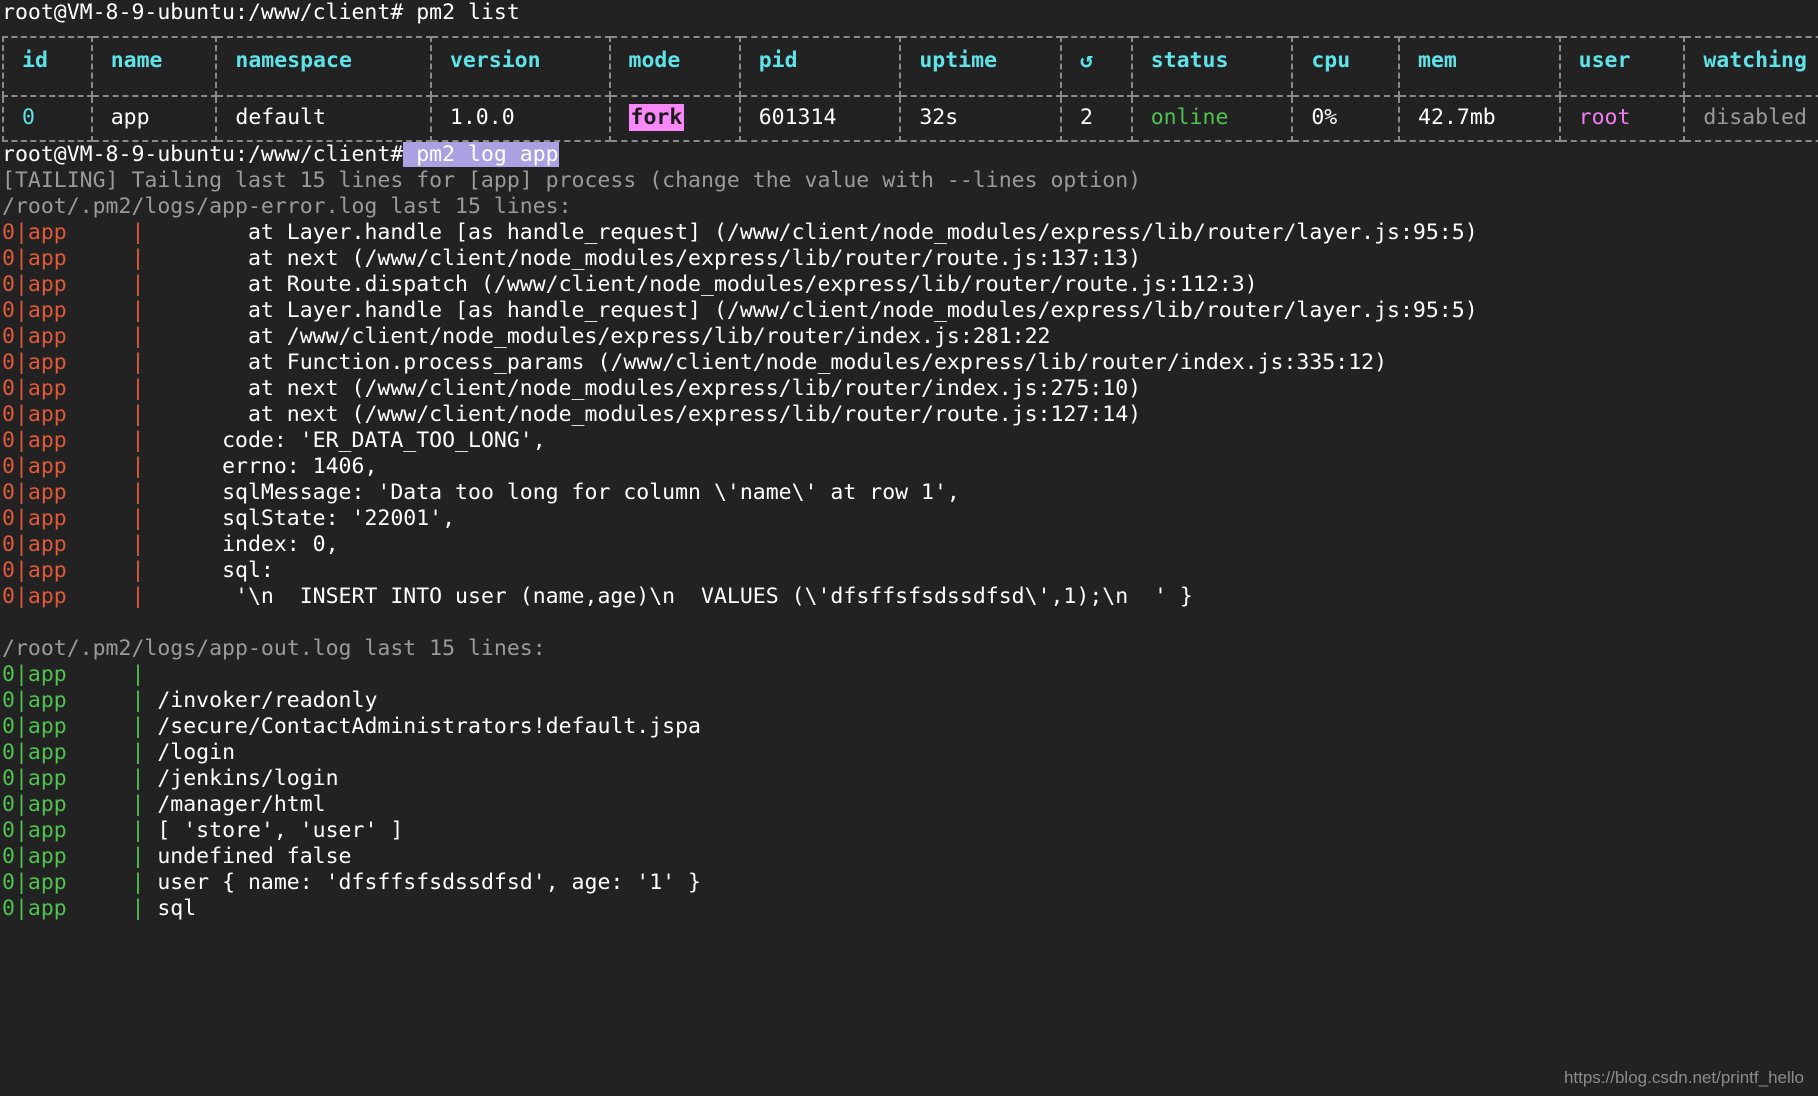 The image size is (1818, 1096). What do you see at coordinates (909, 545) in the screenshot?
I see `log-line: 0|app | index: 0,` at bounding box center [909, 545].